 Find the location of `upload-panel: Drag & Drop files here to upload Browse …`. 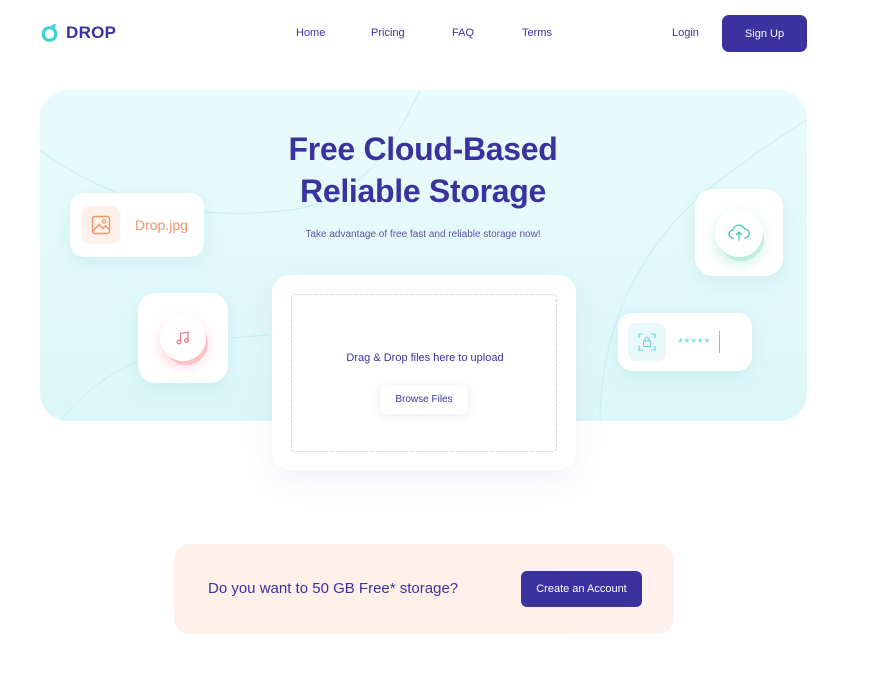

upload-panel: Drag & Drop files here to upload Browse … is located at coordinates (424, 372).